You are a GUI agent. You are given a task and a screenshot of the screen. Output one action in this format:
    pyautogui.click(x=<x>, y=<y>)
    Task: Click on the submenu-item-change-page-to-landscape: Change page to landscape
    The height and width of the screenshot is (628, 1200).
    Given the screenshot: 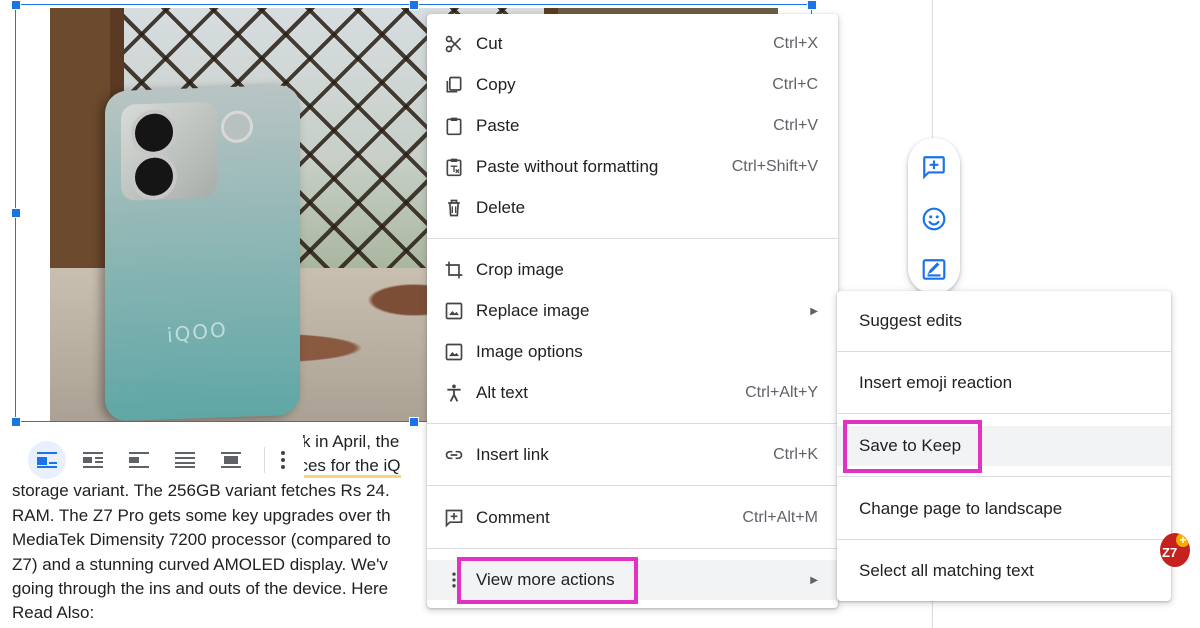 What is the action you would take?
    pyautogui.click(x=1004, y=509)
    